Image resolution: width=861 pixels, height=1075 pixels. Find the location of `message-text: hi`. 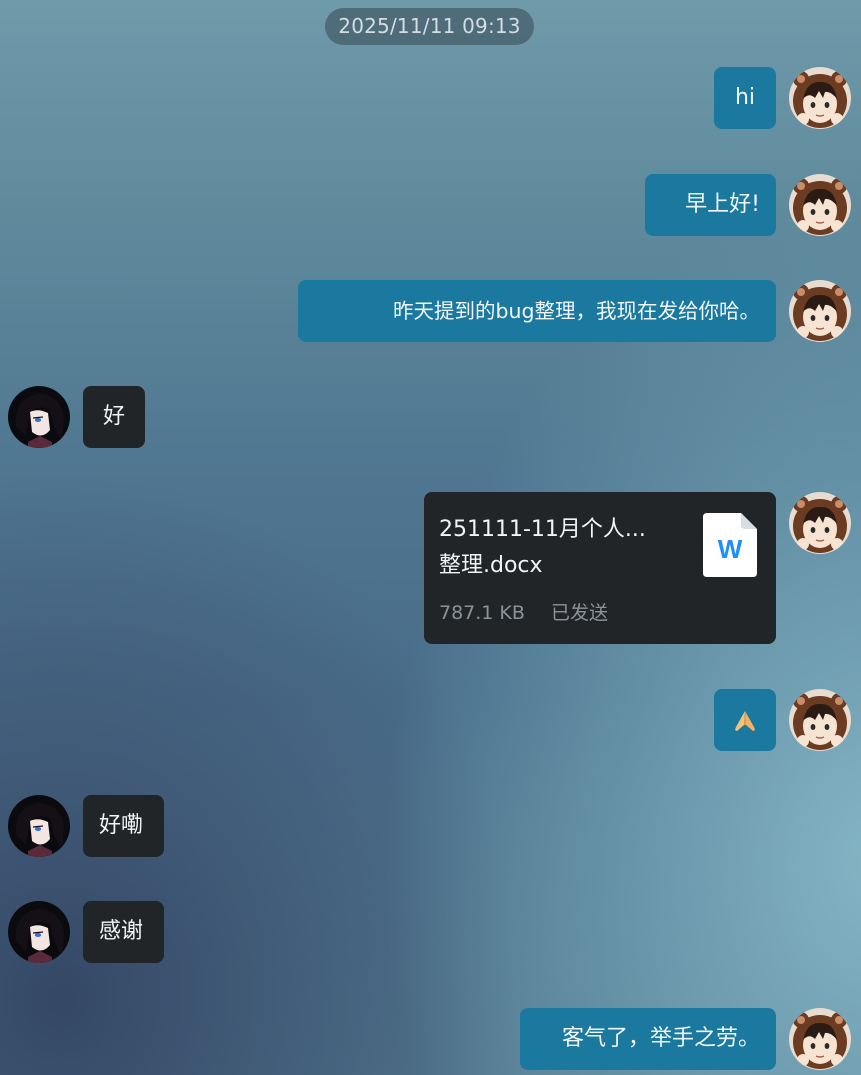

message-text: hi is located at coordinates (745, 97).